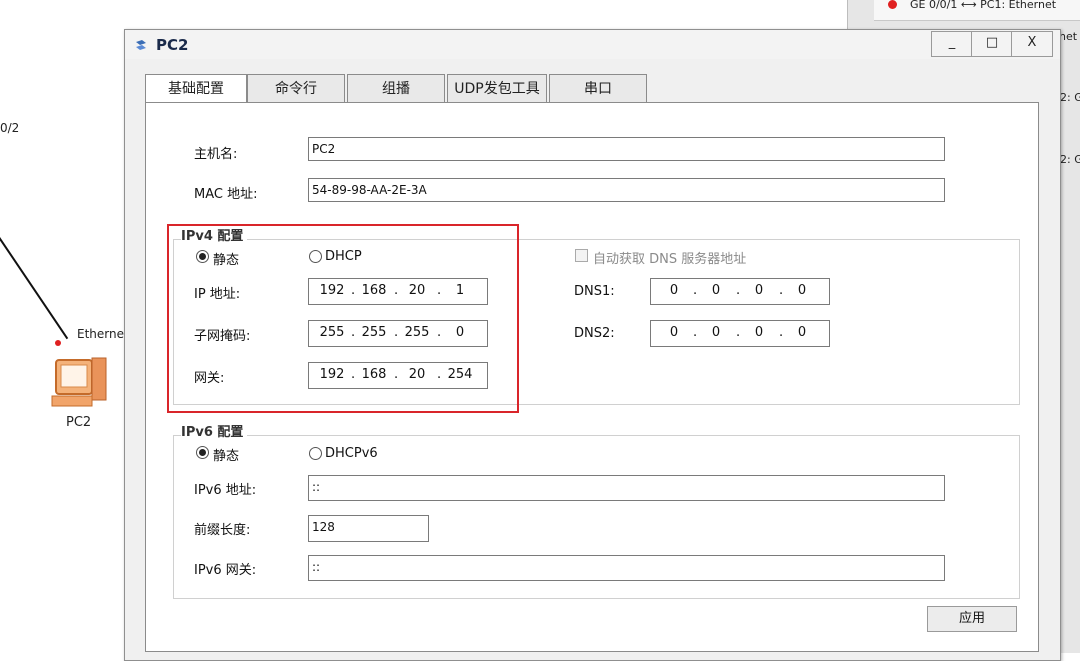 The height and width of the screenshot is (661, 1080). Describe the element at coordinates (351, 453) in the screenshot. I see `ipv6-dhcp-label: DHCPv6` at that location.